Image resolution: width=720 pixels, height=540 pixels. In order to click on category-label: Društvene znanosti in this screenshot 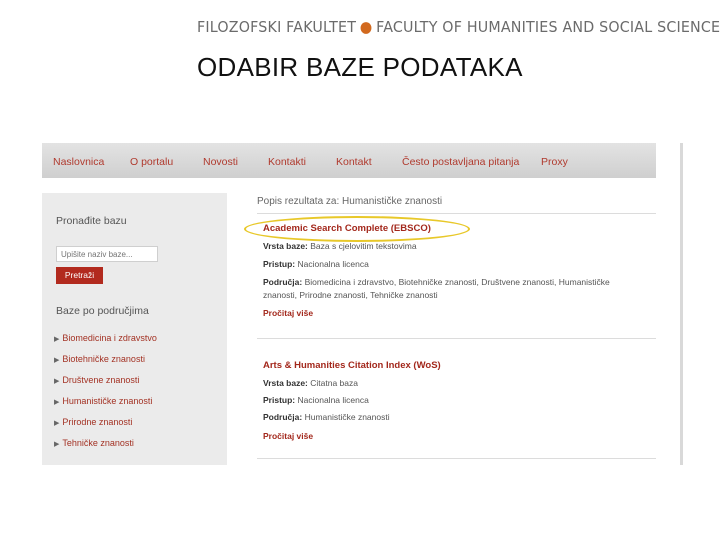, I will do `click(101, 380)`.